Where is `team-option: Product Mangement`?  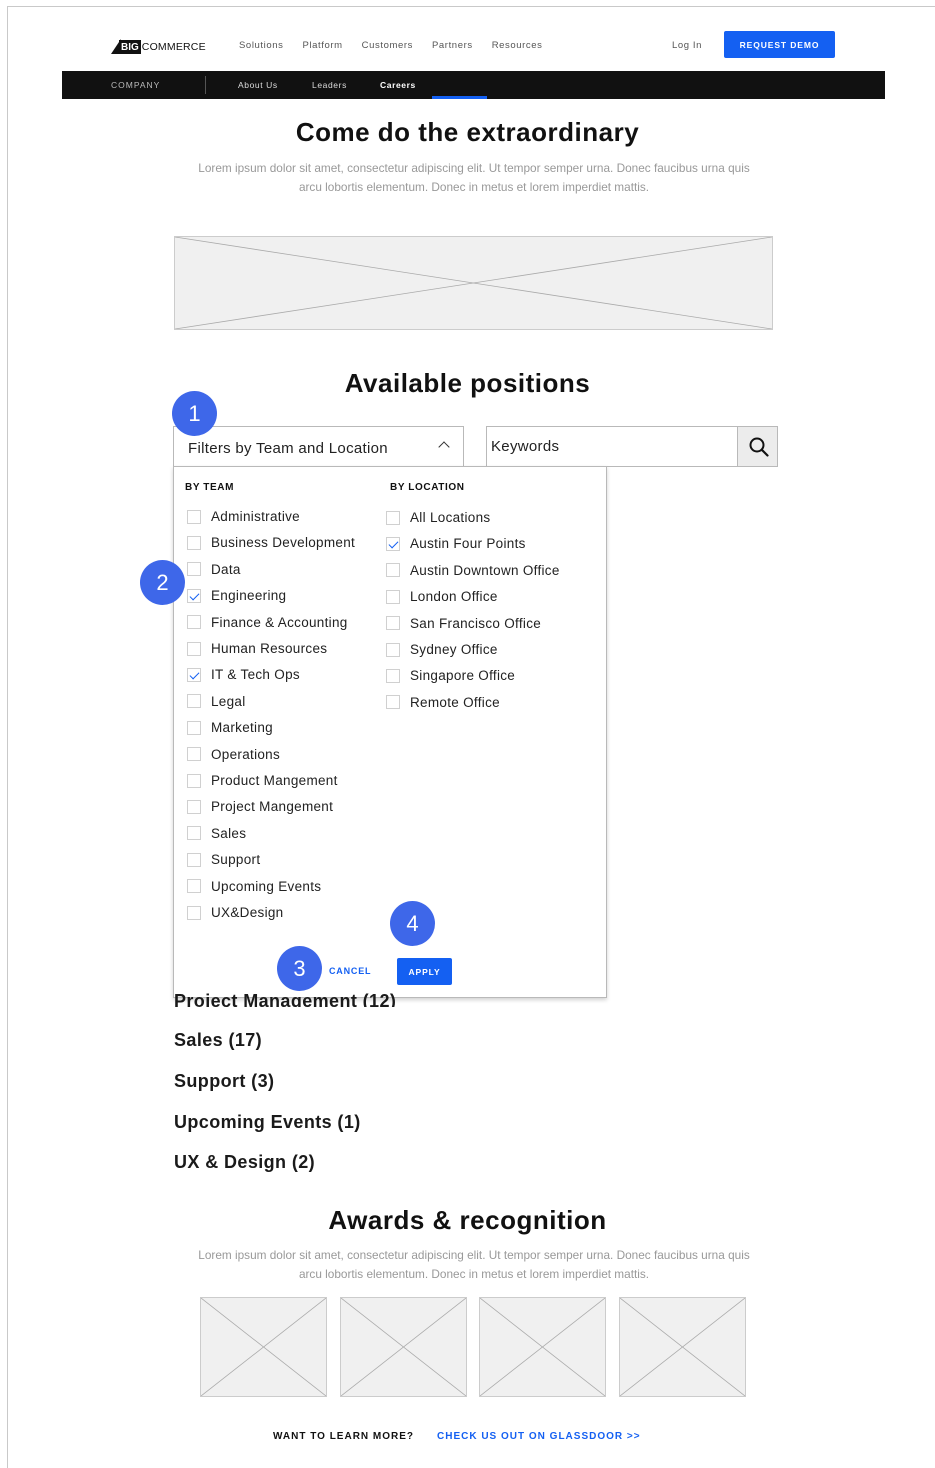
team-option: Product Mangement is located at coordinates (262, 780).